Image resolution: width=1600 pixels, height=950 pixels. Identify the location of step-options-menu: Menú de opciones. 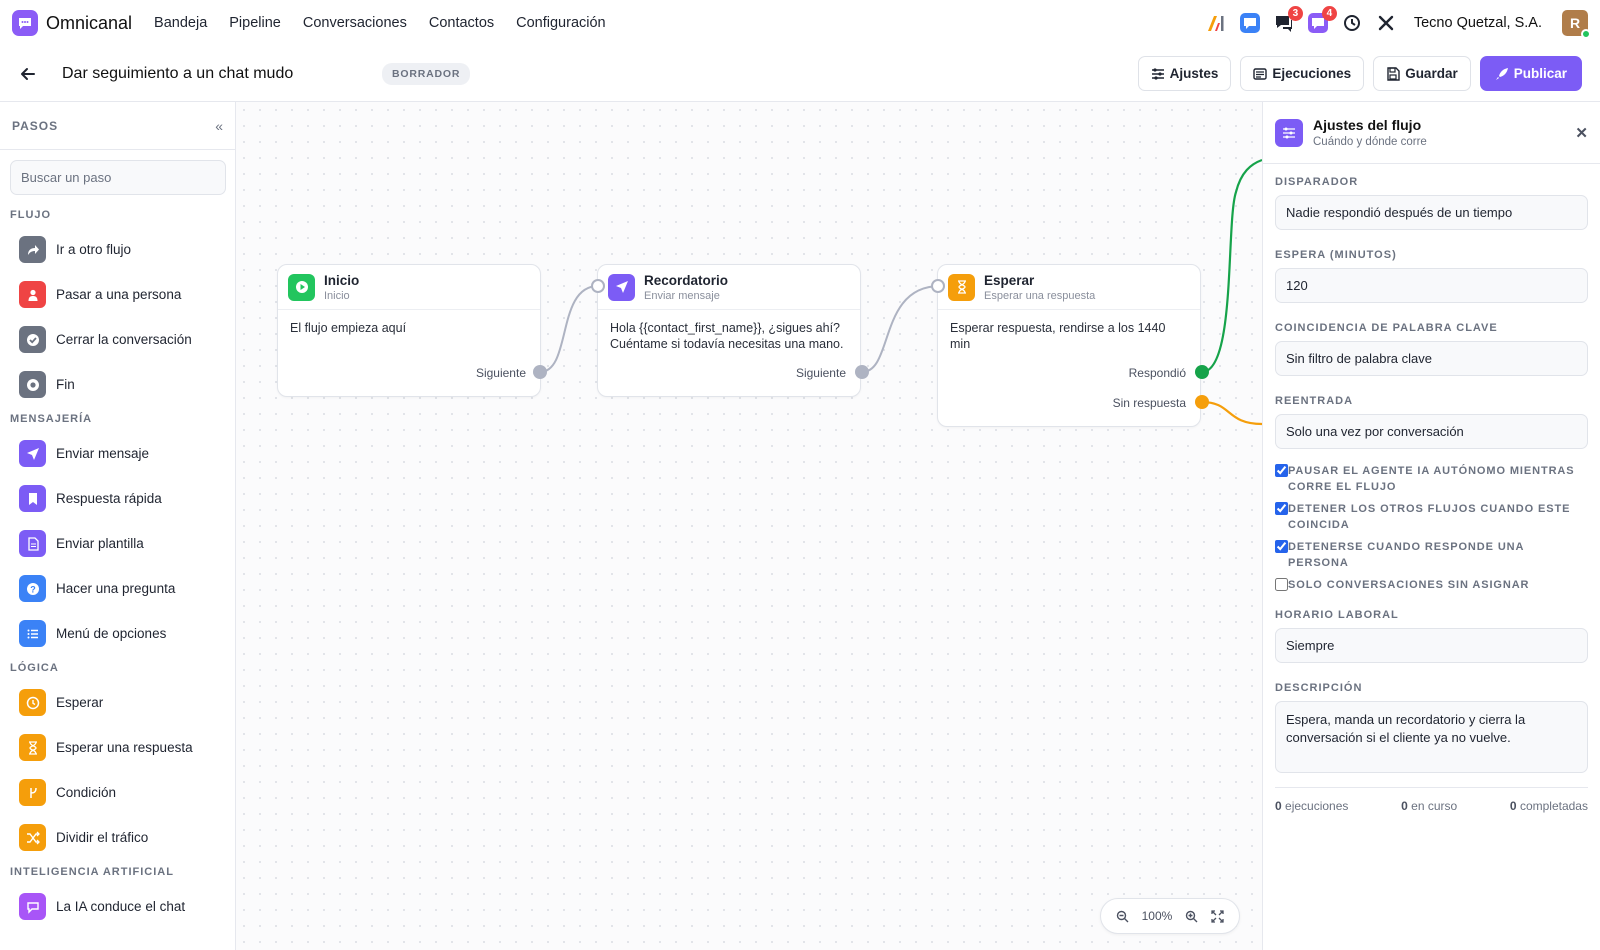
(117, 633).